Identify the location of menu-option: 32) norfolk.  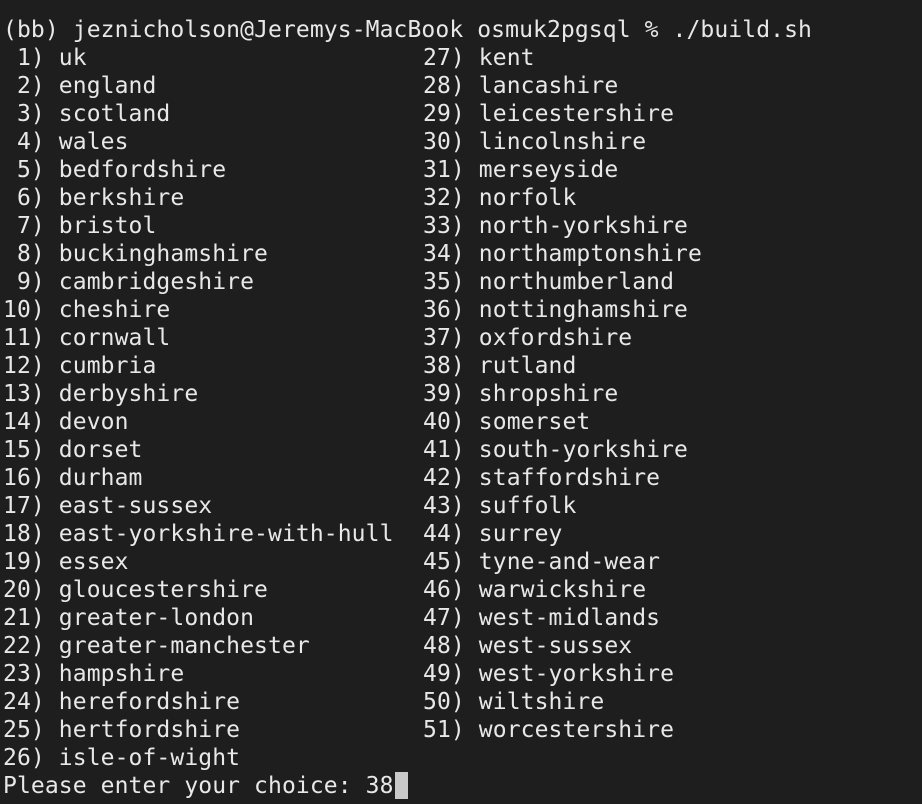
(562, 198).